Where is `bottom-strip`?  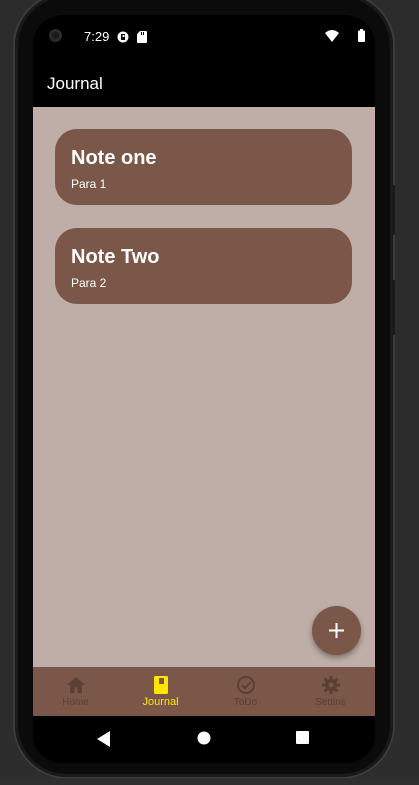 bottom-strip is located at coordinates (209, 781).